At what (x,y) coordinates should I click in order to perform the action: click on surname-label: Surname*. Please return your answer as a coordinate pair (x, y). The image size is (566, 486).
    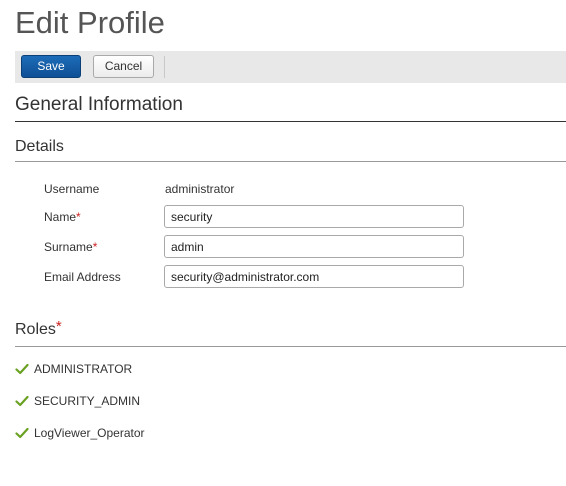
    Looking at the image, I should click on (70, 247).